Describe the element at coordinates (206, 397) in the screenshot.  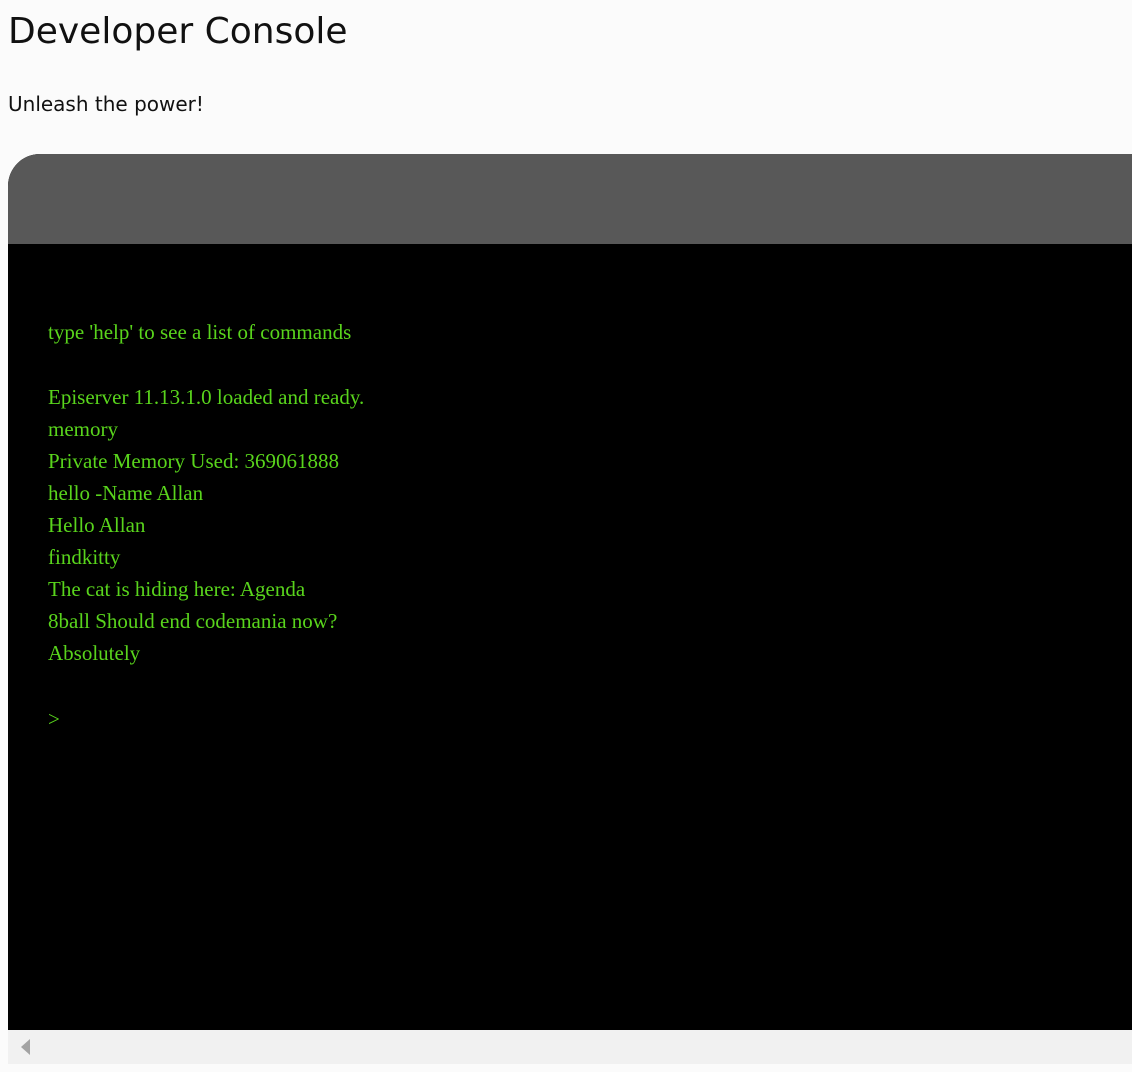
I see `console-line: Episerver 11.13.1.0 loaded and ready.` at that location.